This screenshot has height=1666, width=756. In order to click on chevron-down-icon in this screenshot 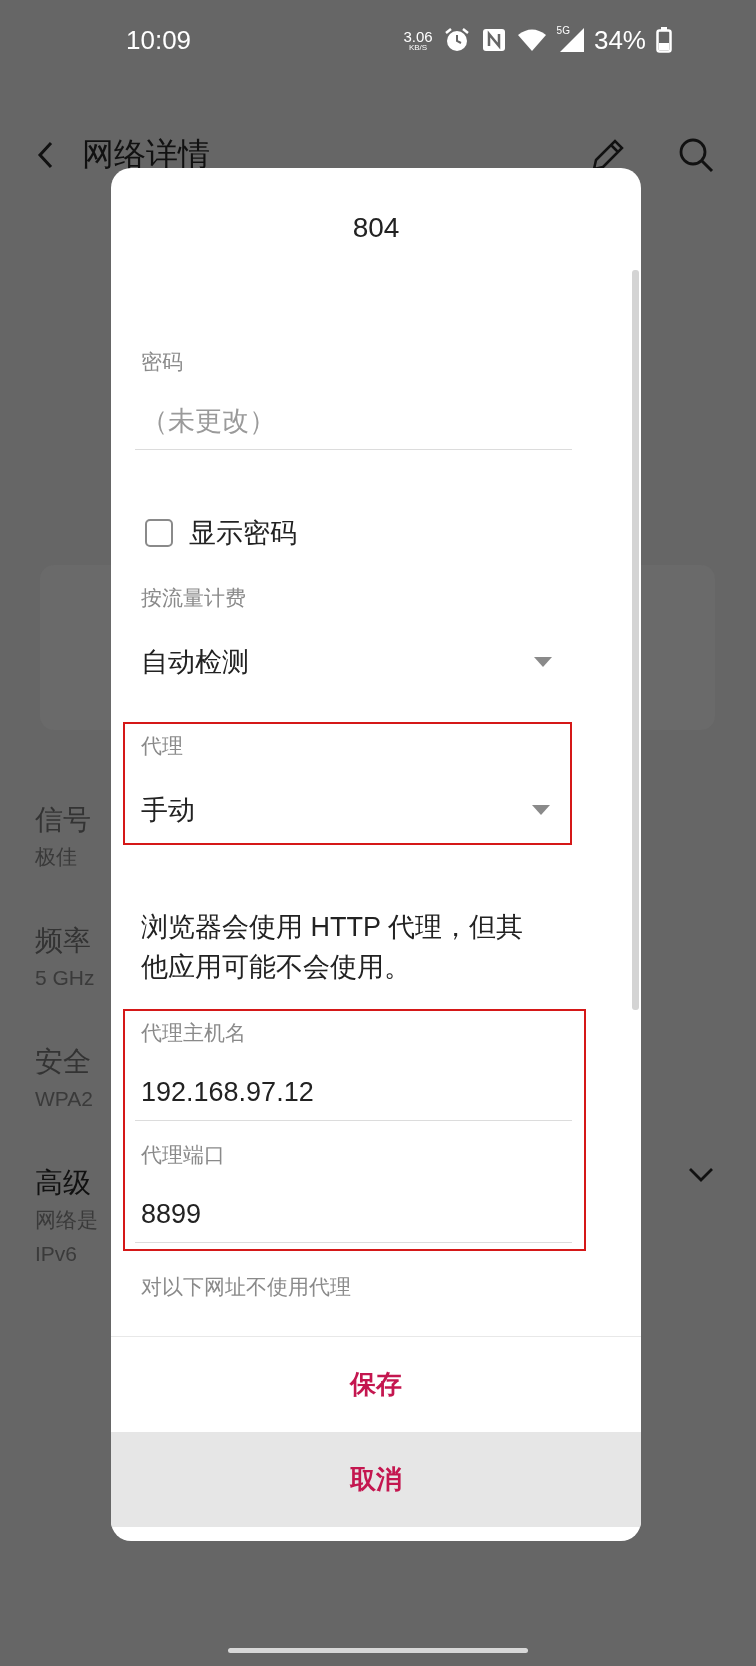, I will do `click(701, 1175)`.